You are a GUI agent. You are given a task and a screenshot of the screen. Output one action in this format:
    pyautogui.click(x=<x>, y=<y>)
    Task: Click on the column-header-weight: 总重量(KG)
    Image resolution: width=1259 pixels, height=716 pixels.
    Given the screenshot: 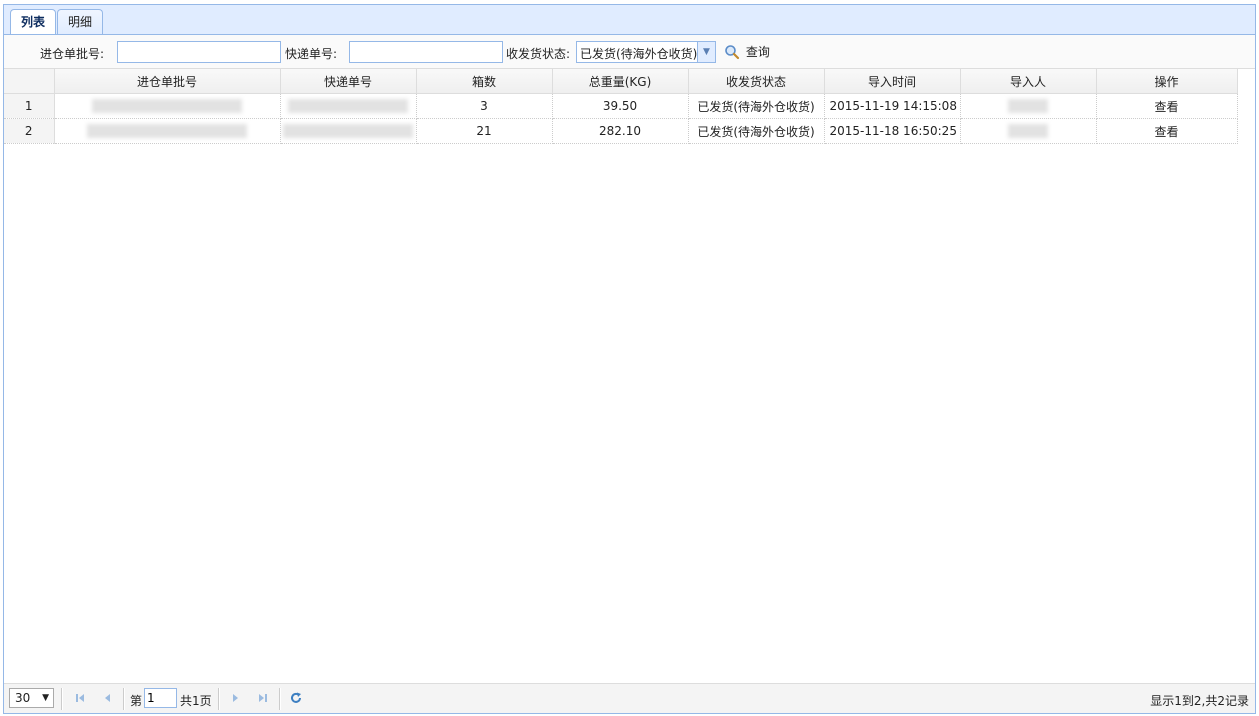 What is the action you would take?
    pyautogui.click(x=620, y=81)
    